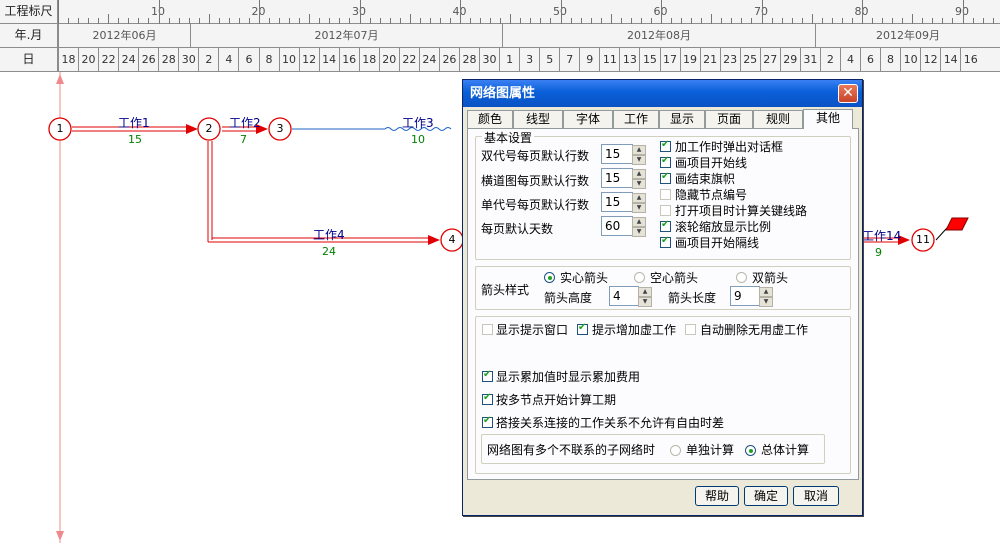 This screenshot has width=1000, height=543. What do you see at coordinates (665, 145) in the screenshot?
I see `popup-dialog-checkbox` at bounding box center [665, 145].